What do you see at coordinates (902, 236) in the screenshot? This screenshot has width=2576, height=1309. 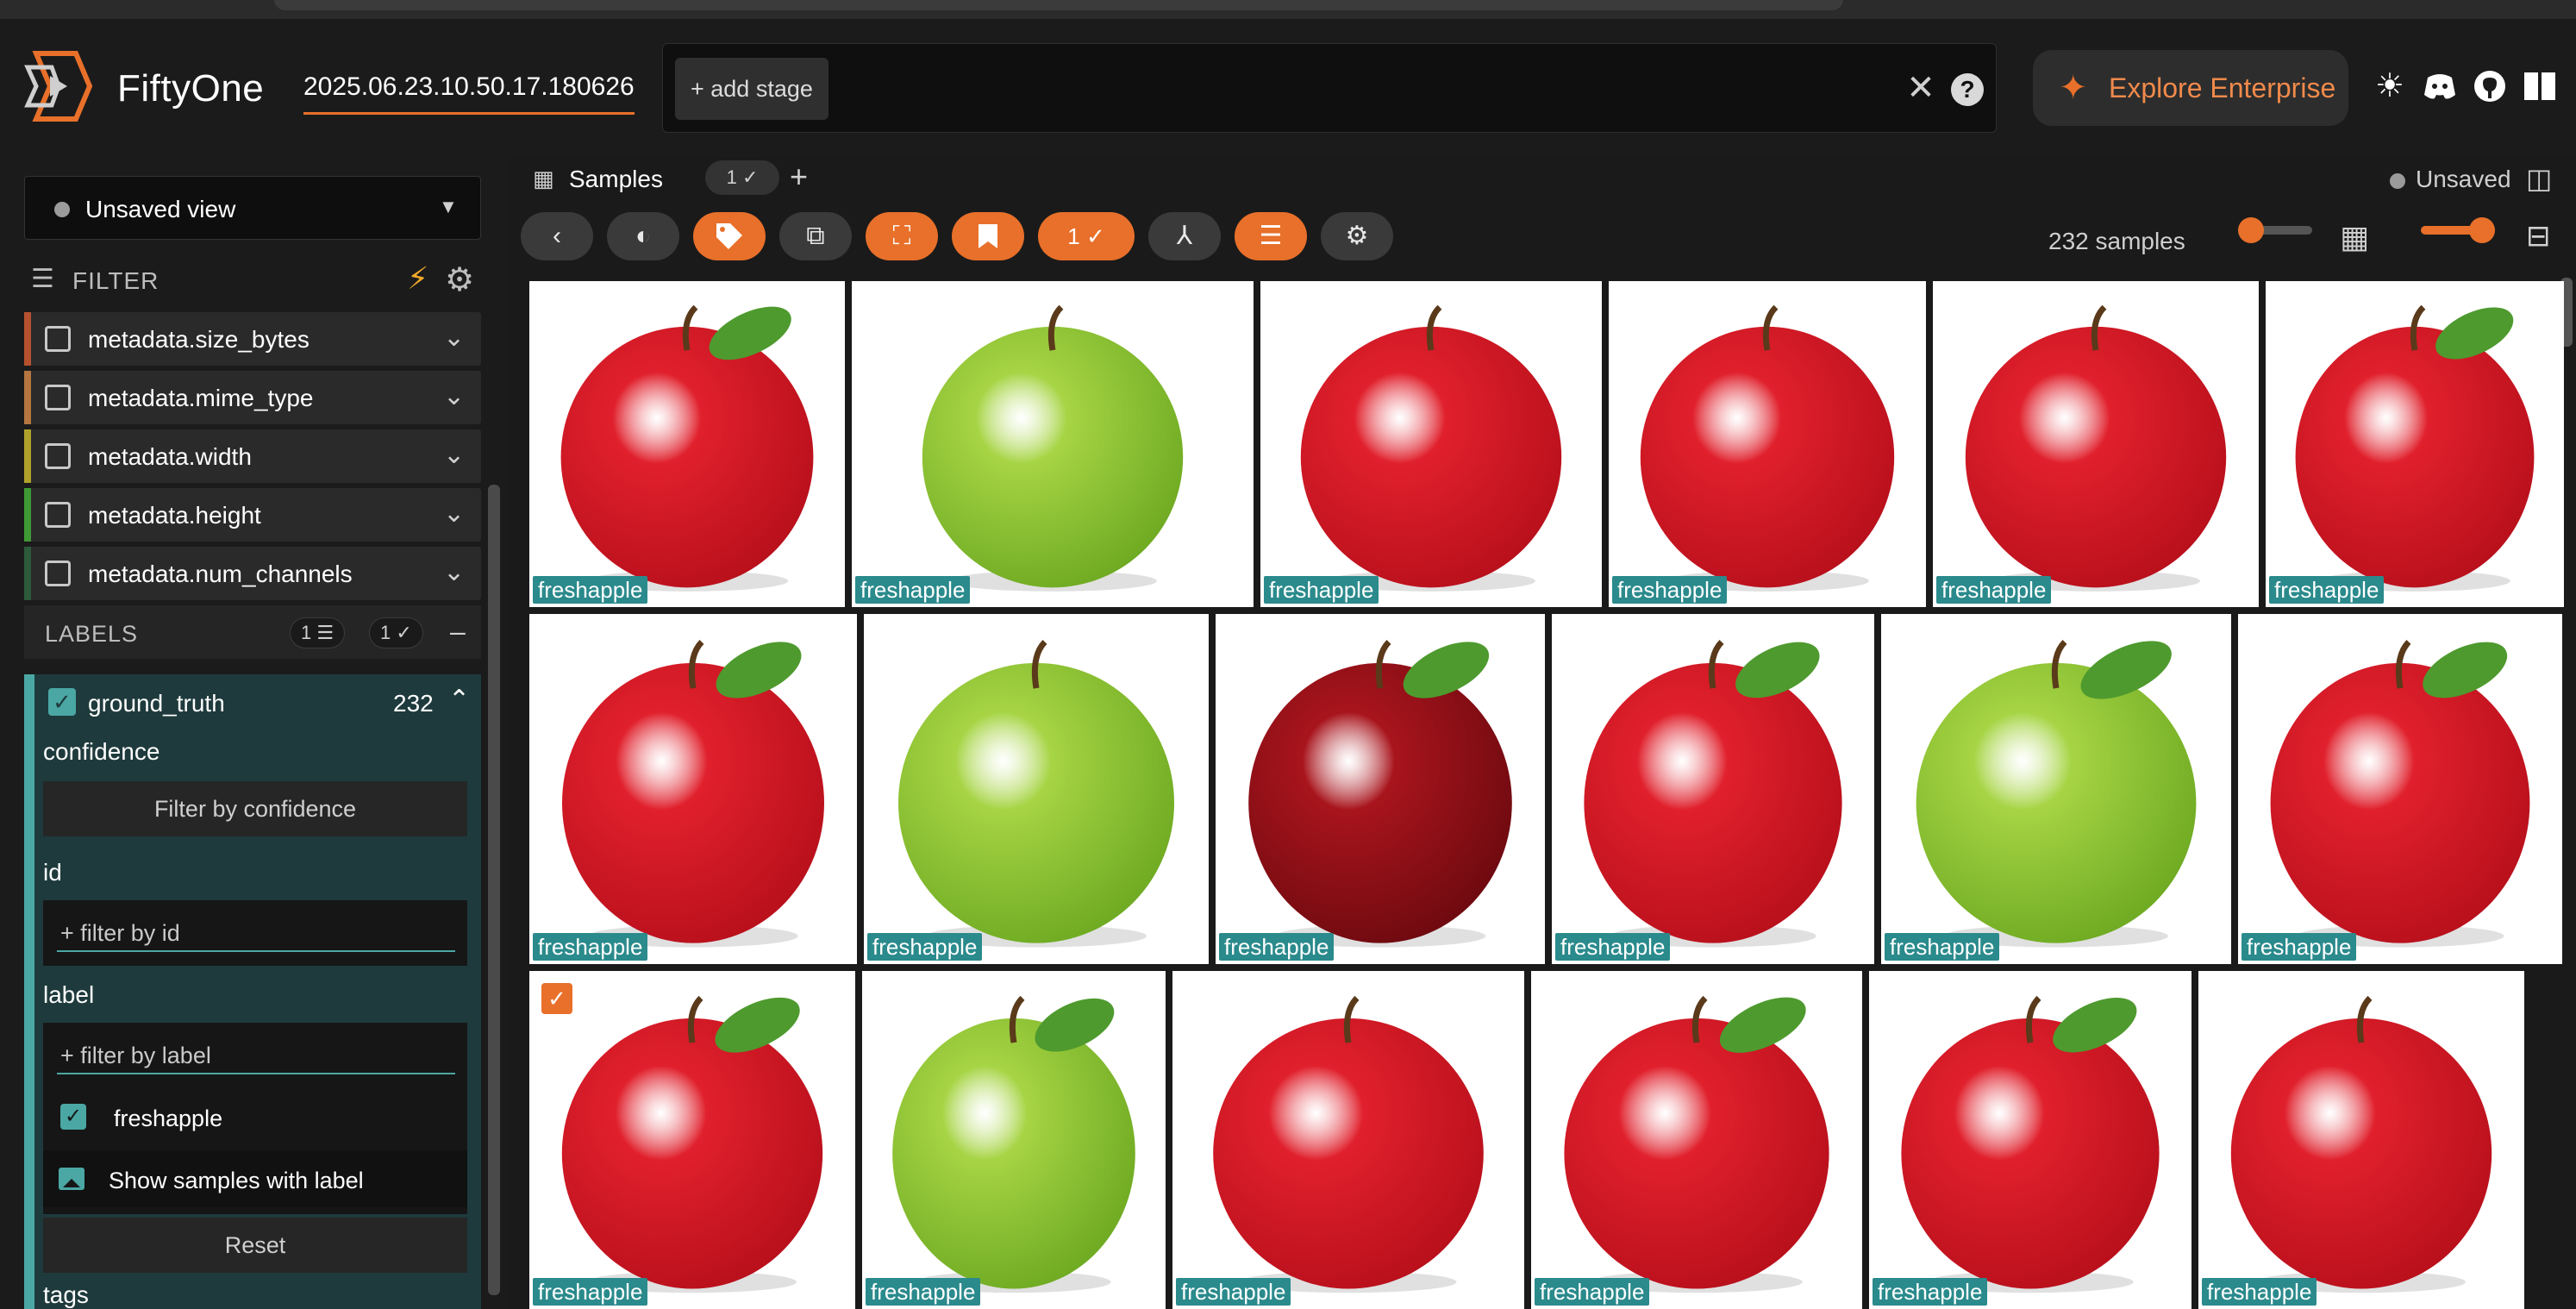 I see `similarity-button: ⛶` at bounding box center [902, 236].